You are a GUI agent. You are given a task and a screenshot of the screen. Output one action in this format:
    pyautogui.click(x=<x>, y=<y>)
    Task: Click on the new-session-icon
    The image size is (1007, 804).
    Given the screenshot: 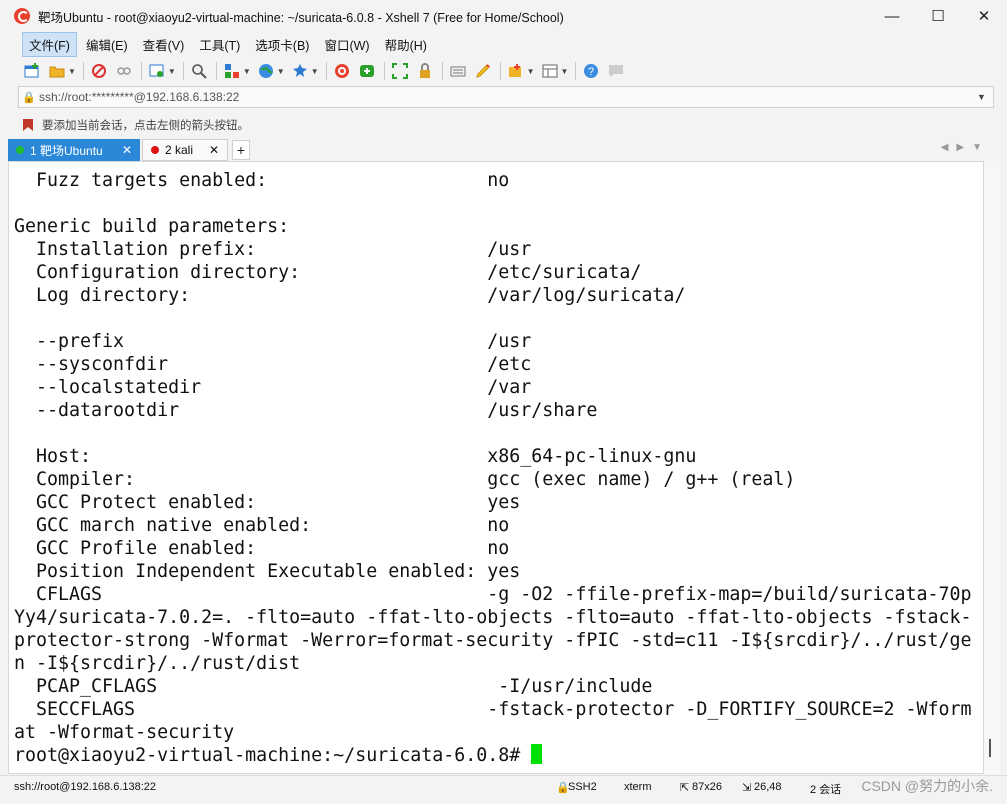 What is the action you would take?
    pyautogui.click(x=32, y=71)
    